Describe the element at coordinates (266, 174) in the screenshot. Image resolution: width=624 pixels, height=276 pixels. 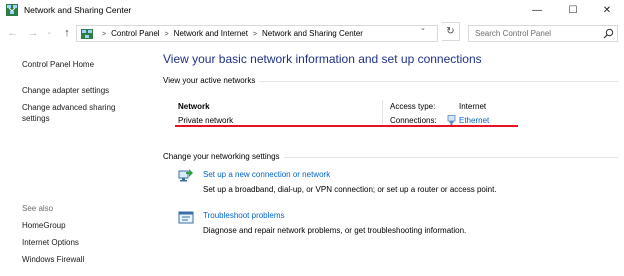
I see `setup-new-connection-link: Set up a new connection or network` at that location.